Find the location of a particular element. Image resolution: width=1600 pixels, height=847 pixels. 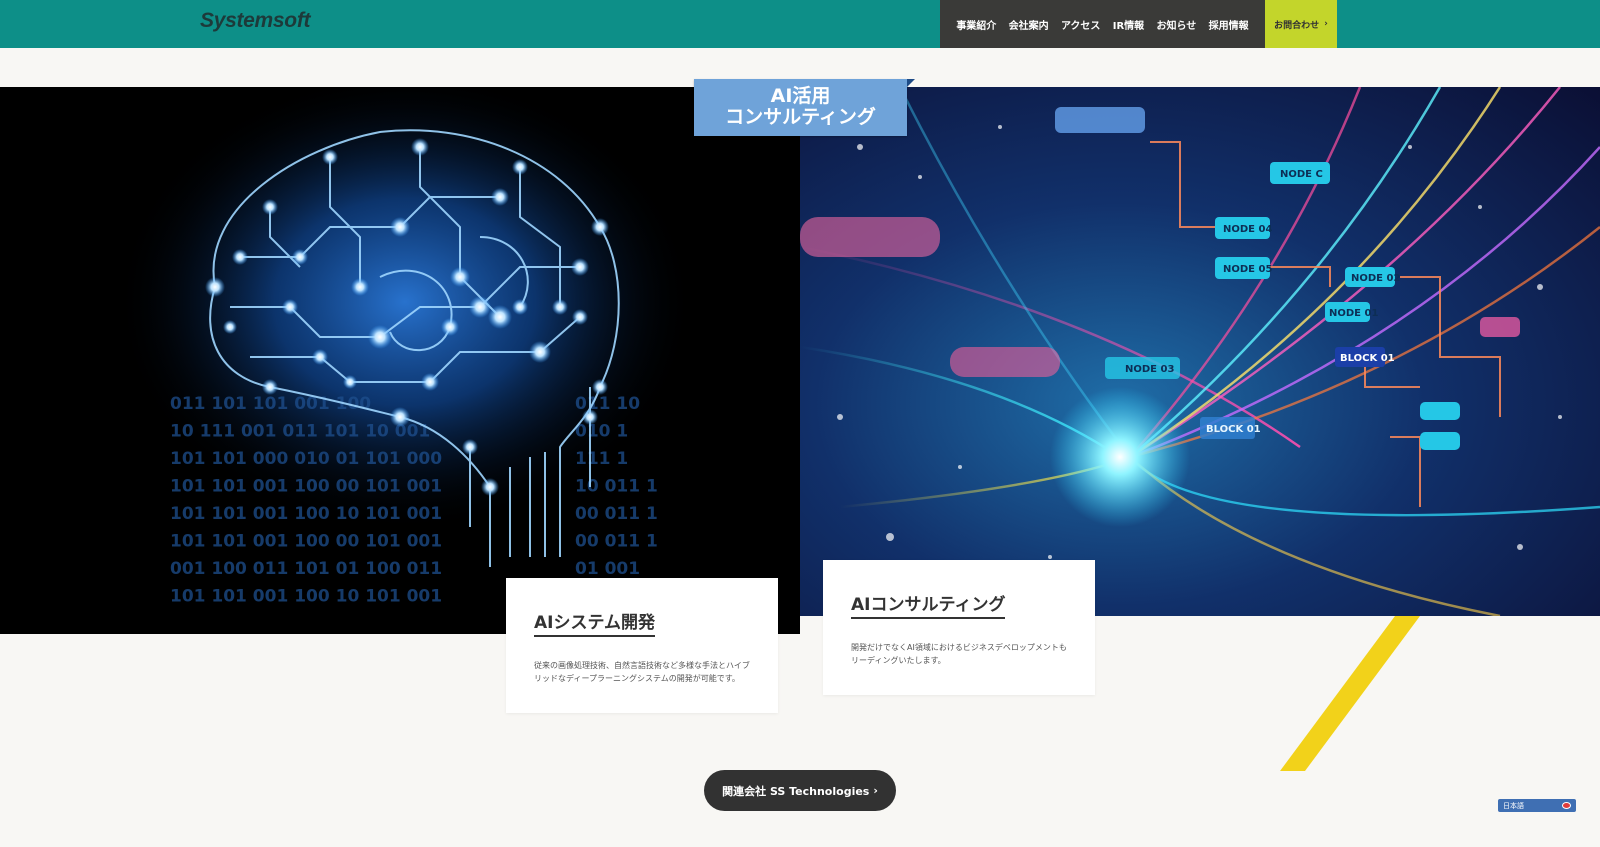

language-selector: 日本語 is located at coordinates (1537, 805).